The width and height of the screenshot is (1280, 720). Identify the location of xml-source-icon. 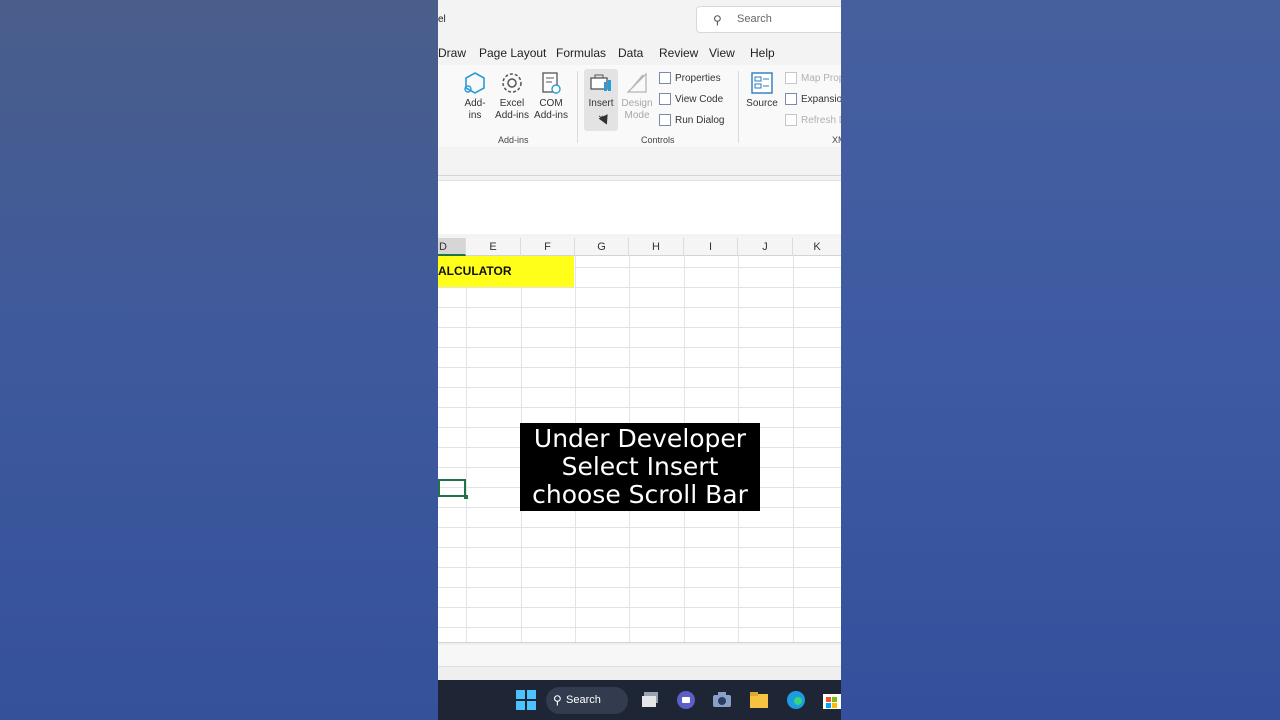
(762, 83).